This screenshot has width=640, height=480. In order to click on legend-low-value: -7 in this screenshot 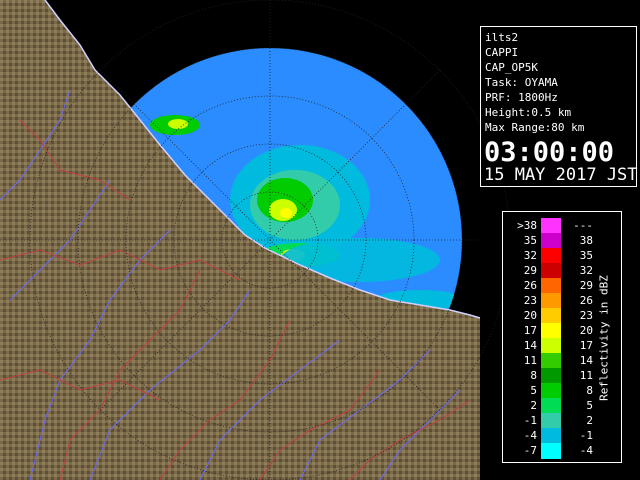, I will do `click(530, 450)`.